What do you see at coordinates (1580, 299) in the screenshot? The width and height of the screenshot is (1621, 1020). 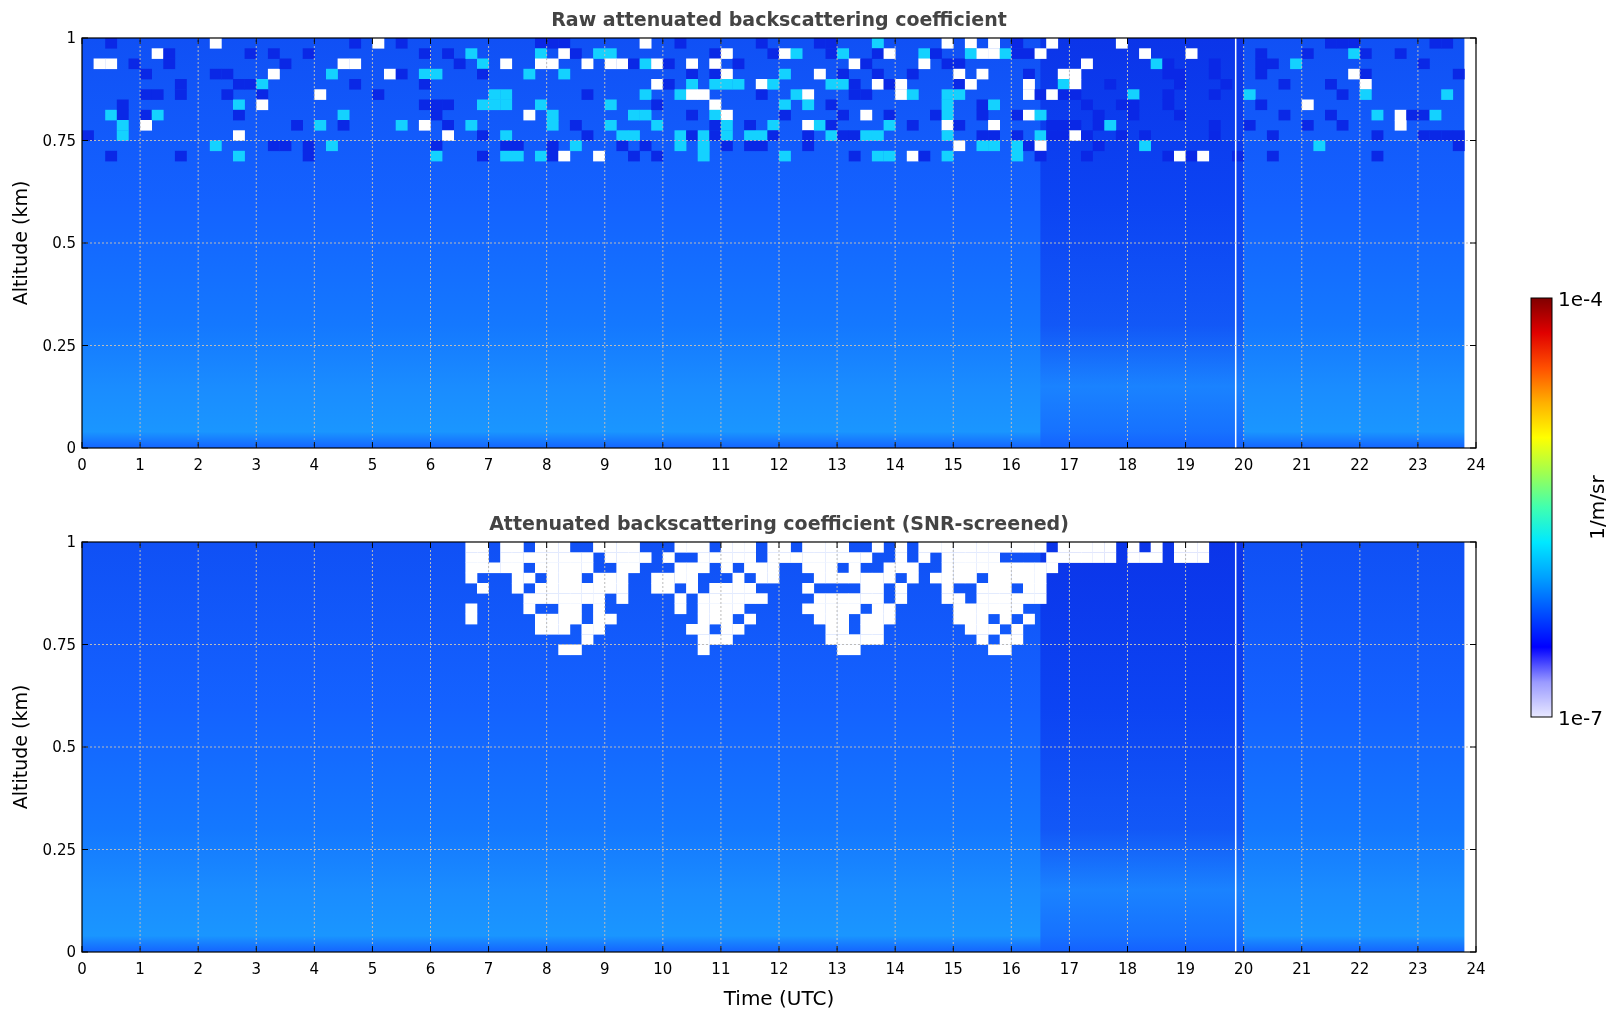 I see `colorbar-max-label: 1e-4` at bounding box center [1580, 299].